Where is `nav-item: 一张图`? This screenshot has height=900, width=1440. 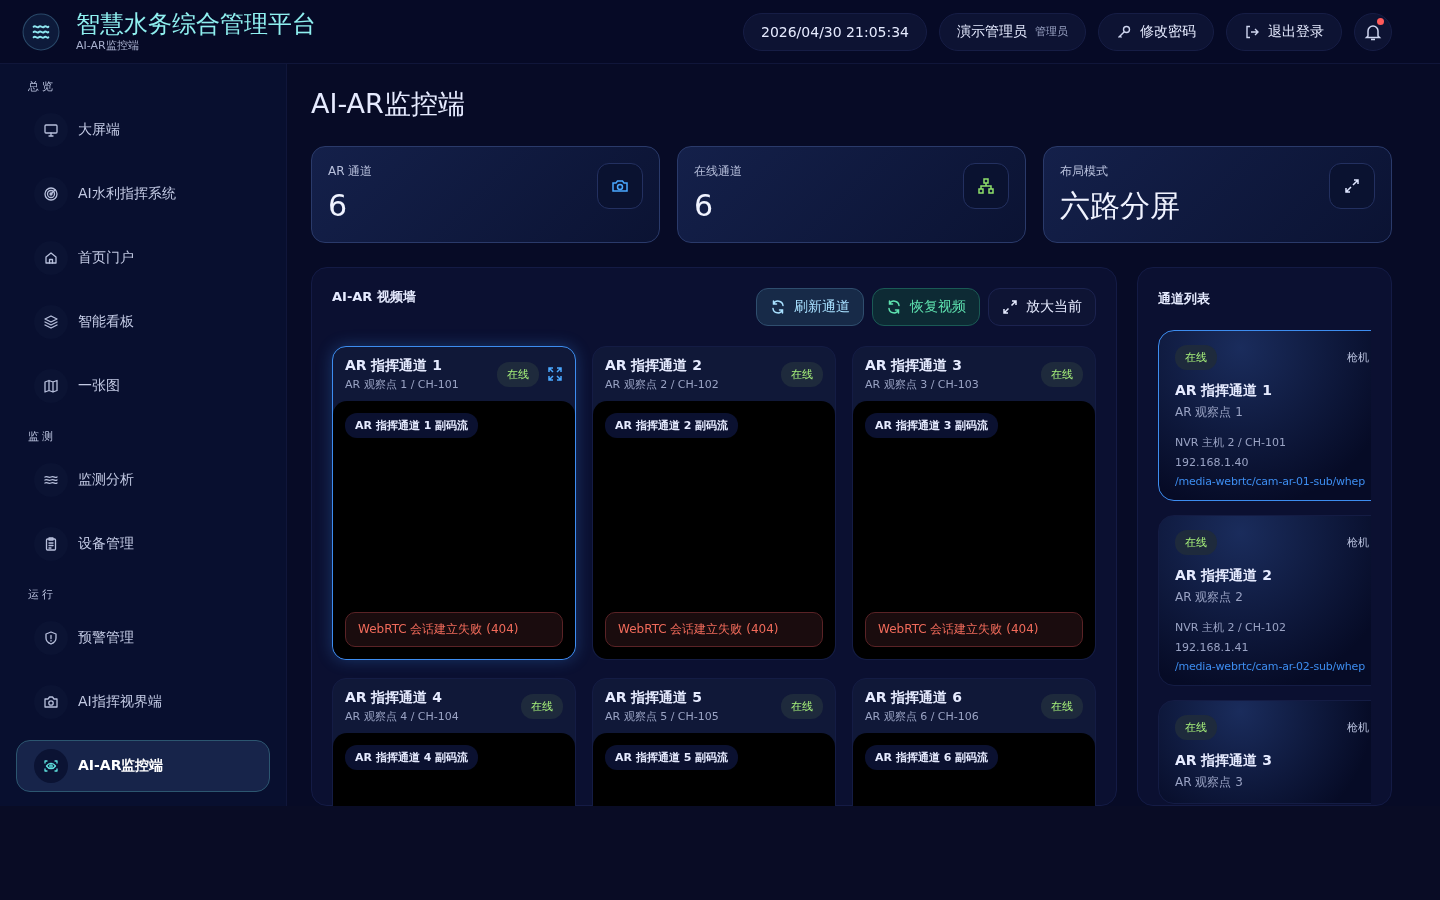
nav-item: 一张图 is located at coordinates (143, 386).